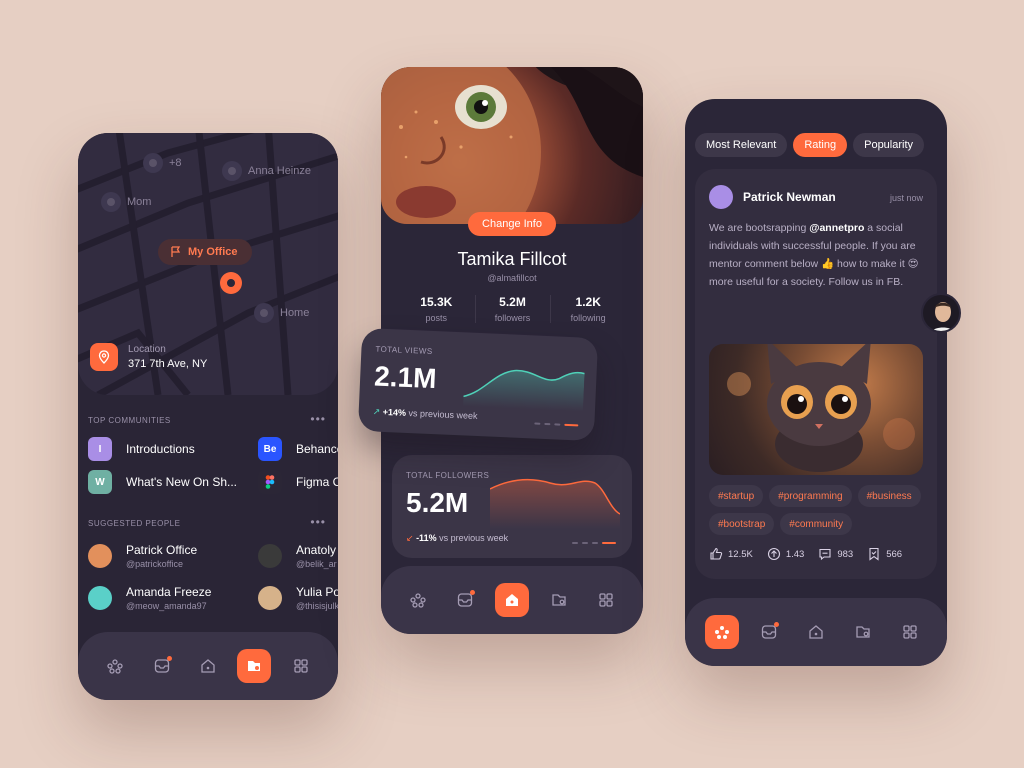 This screenshot has height=768, width=1024. What do you see at coordinates (512, 278) in the screenshot?
I see `profile-handle: @almafillcot` at bounding box center [512, 278].